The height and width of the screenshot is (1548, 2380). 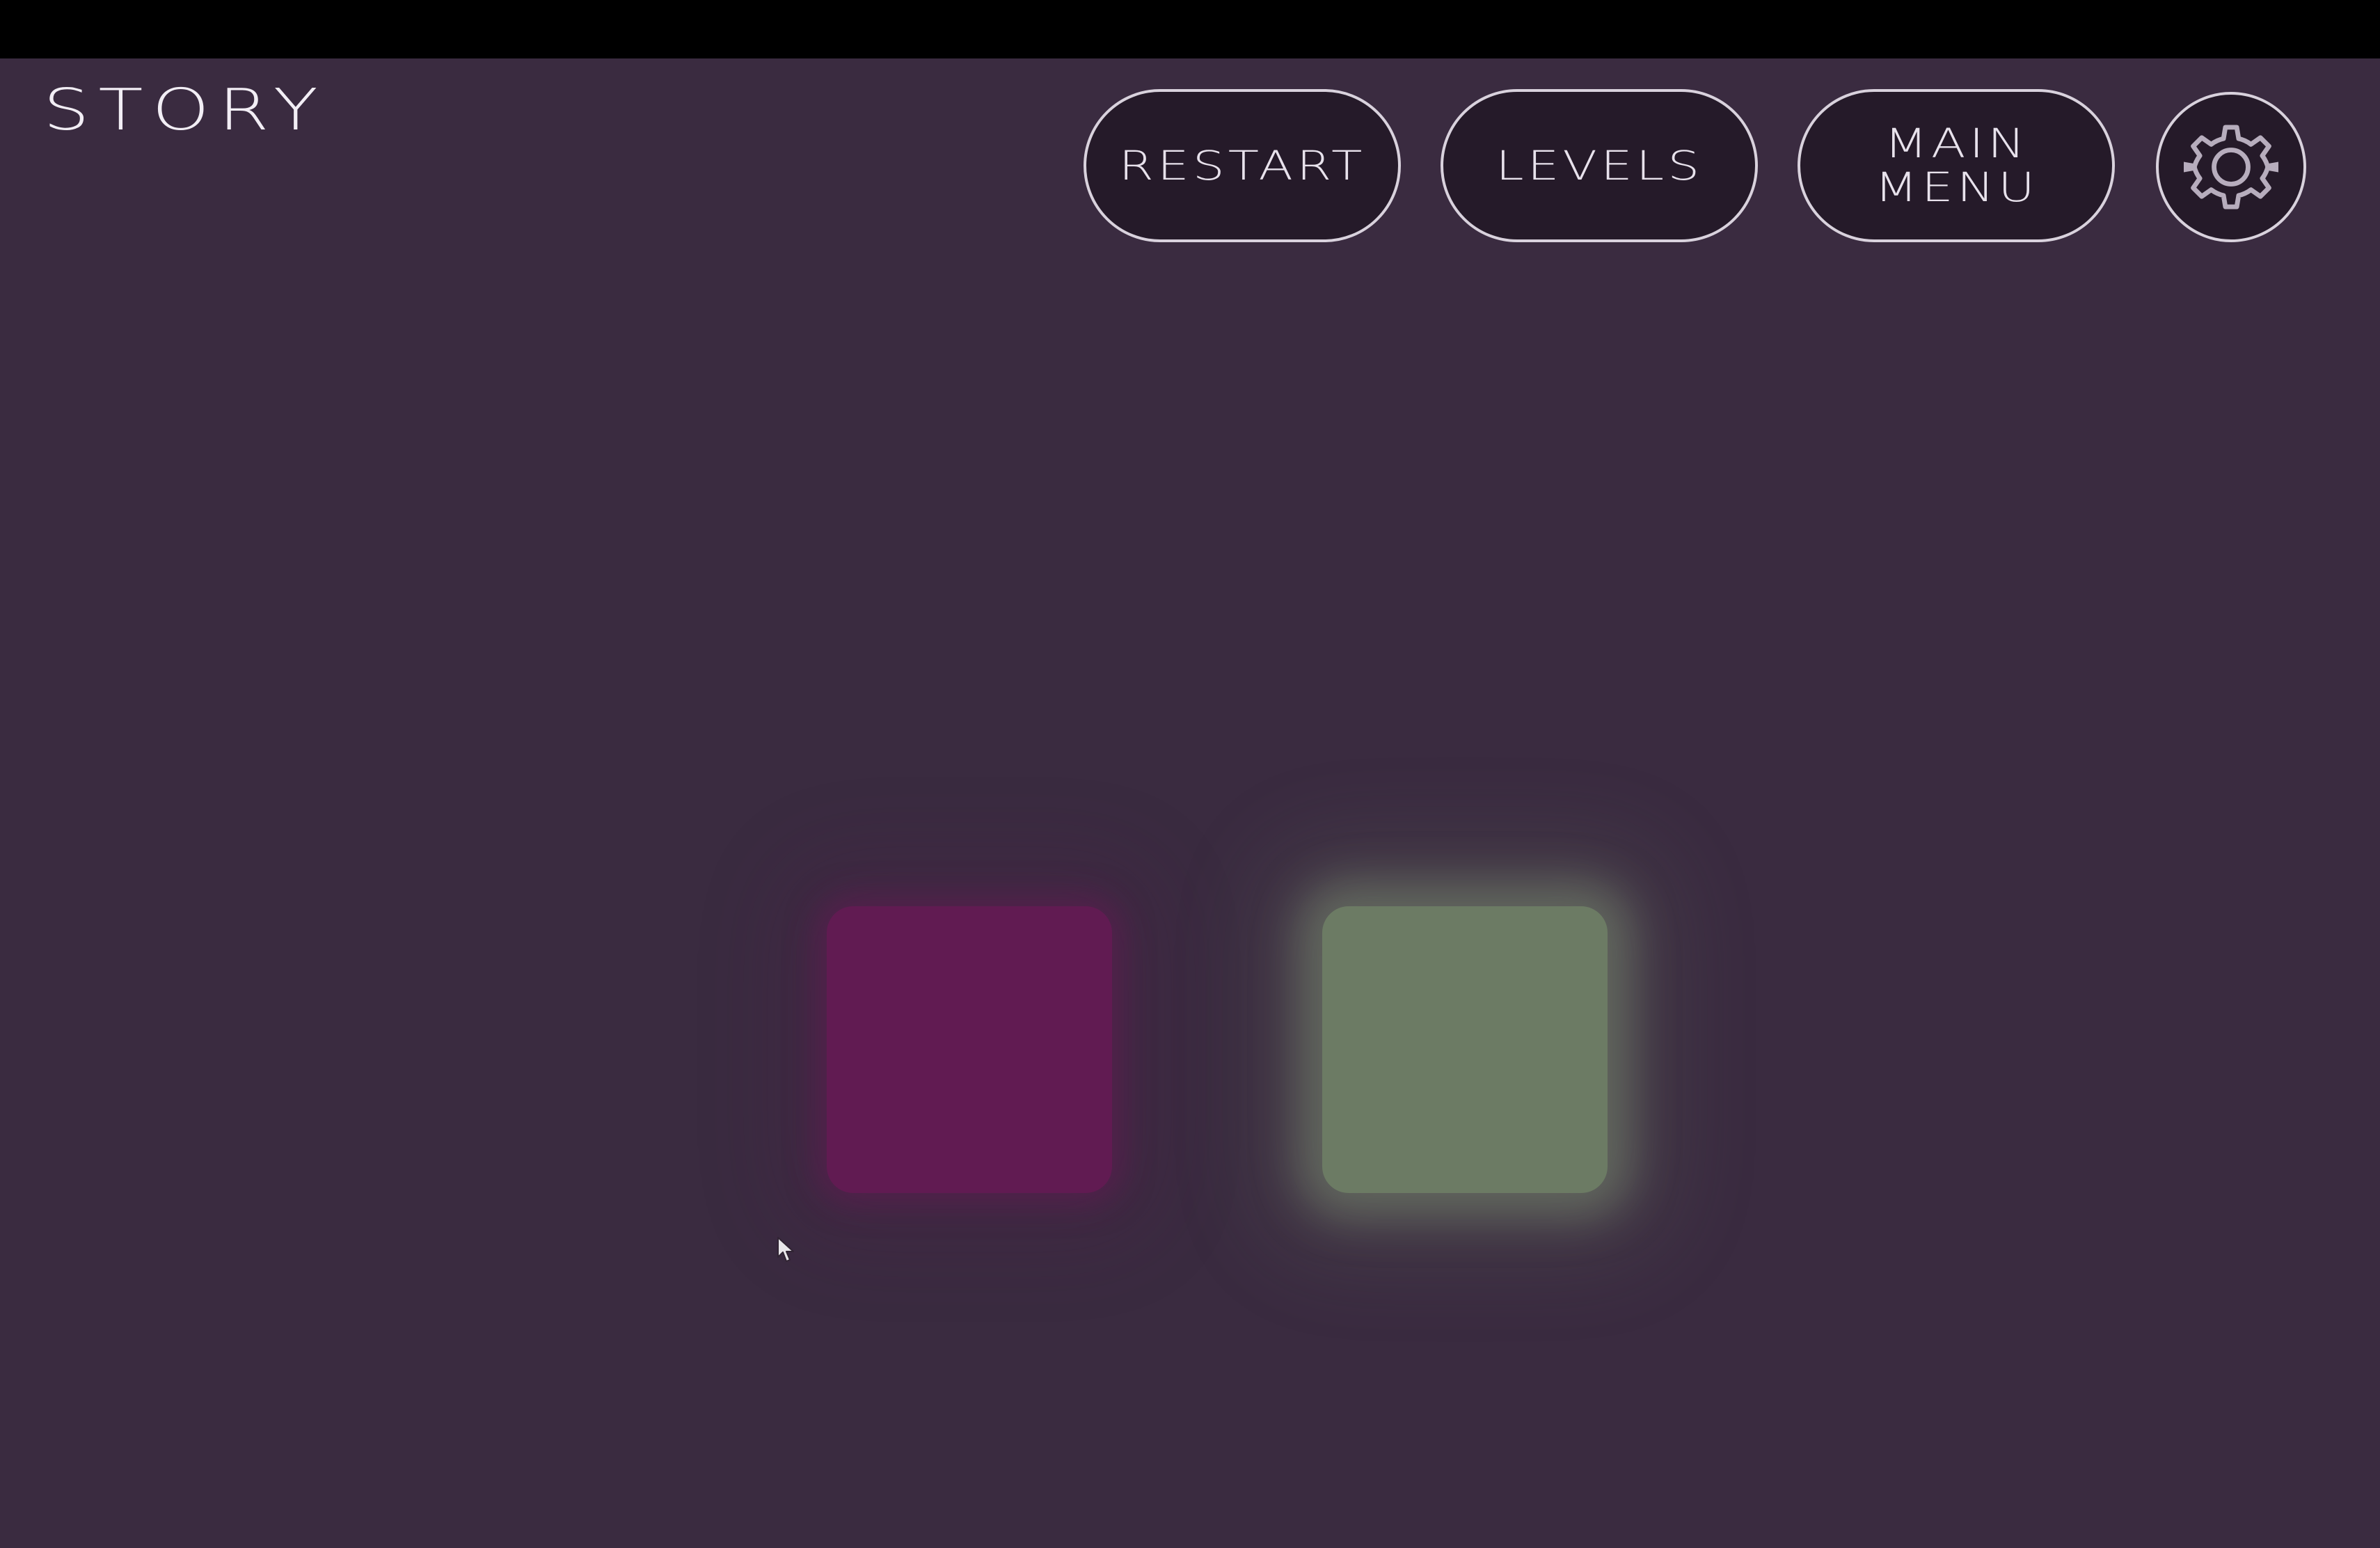 I want to click on restart-button-label: RESTART, so click(x=1242, y=165).